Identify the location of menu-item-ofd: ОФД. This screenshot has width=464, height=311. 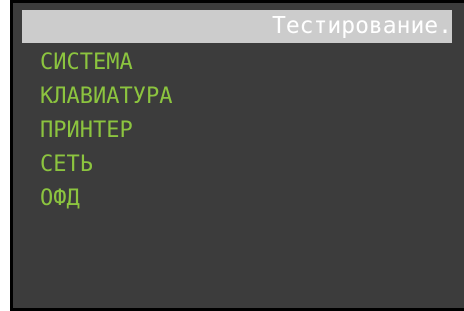
(106, 199).